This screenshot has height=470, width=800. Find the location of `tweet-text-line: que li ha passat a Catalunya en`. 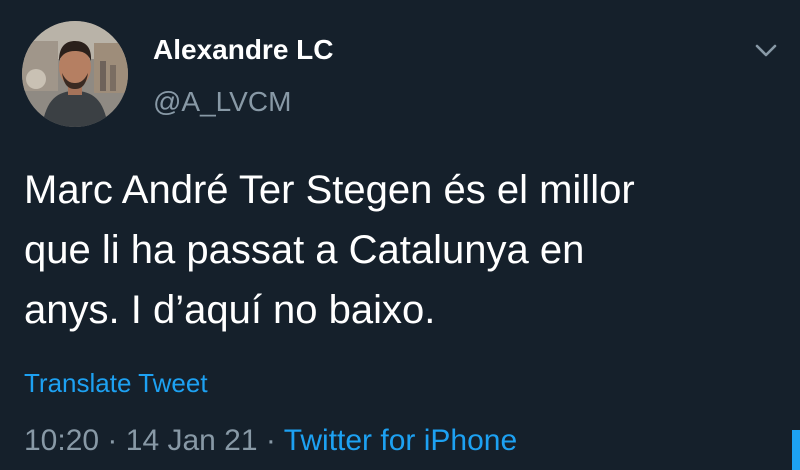

tweet-text-line: que li ha passat a Catalunya en is located at coordinates (304, 250).